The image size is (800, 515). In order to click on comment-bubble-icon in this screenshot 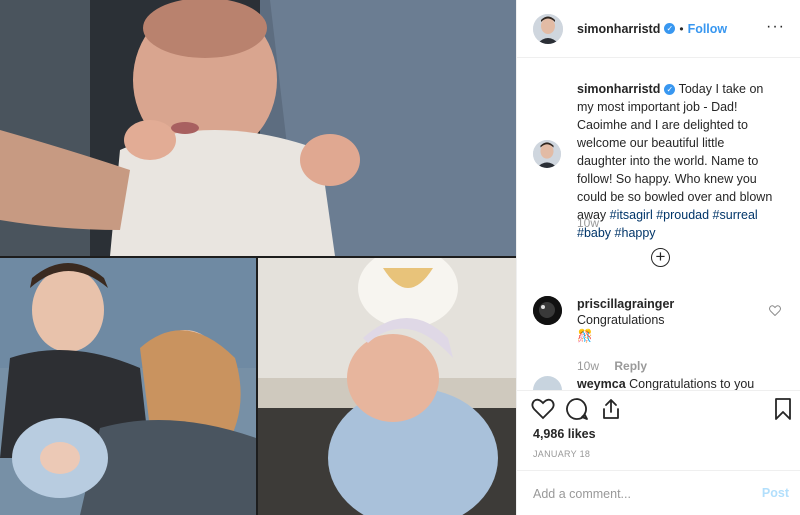, I will do `click(577, 409)`.